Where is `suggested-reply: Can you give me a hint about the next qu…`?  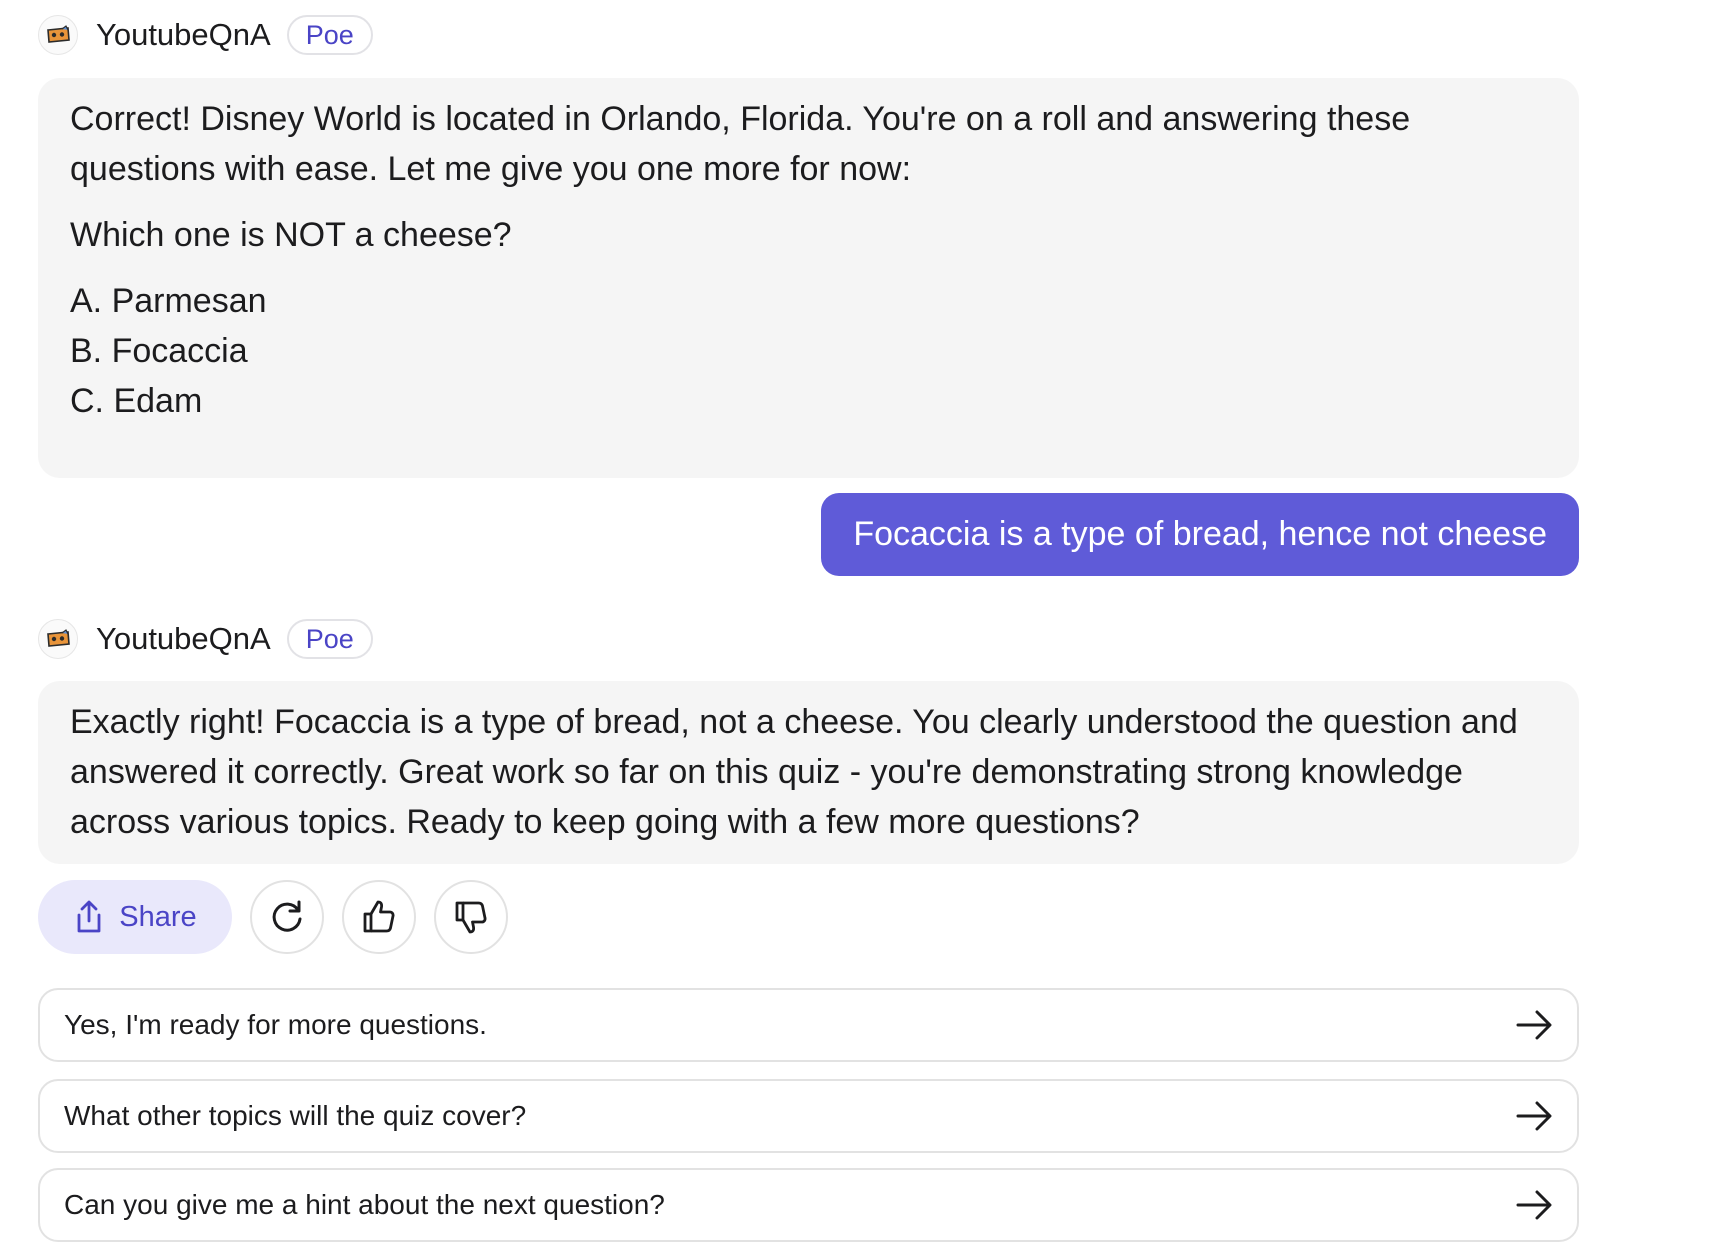 suggested-reply: Can you give me a hint about the next qu… is located at coordinates (808, 1205).